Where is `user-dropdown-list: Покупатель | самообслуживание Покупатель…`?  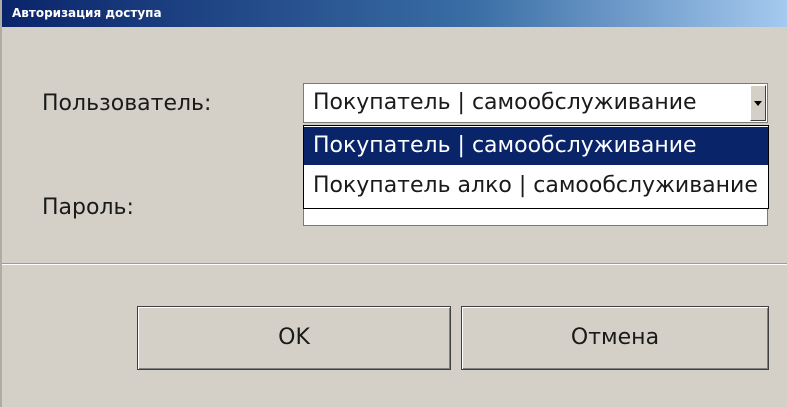
user-dropdown-list: Покупатель | самообслуживание Покупатель… is located at coordinates (536, 167).